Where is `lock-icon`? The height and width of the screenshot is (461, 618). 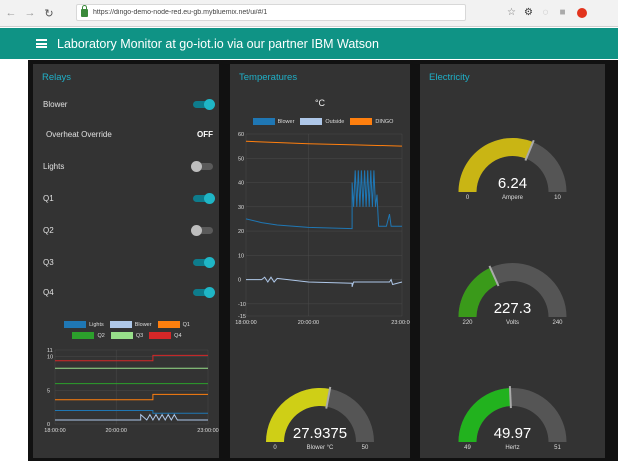 lock-icon is located at coordinates (84, 10).